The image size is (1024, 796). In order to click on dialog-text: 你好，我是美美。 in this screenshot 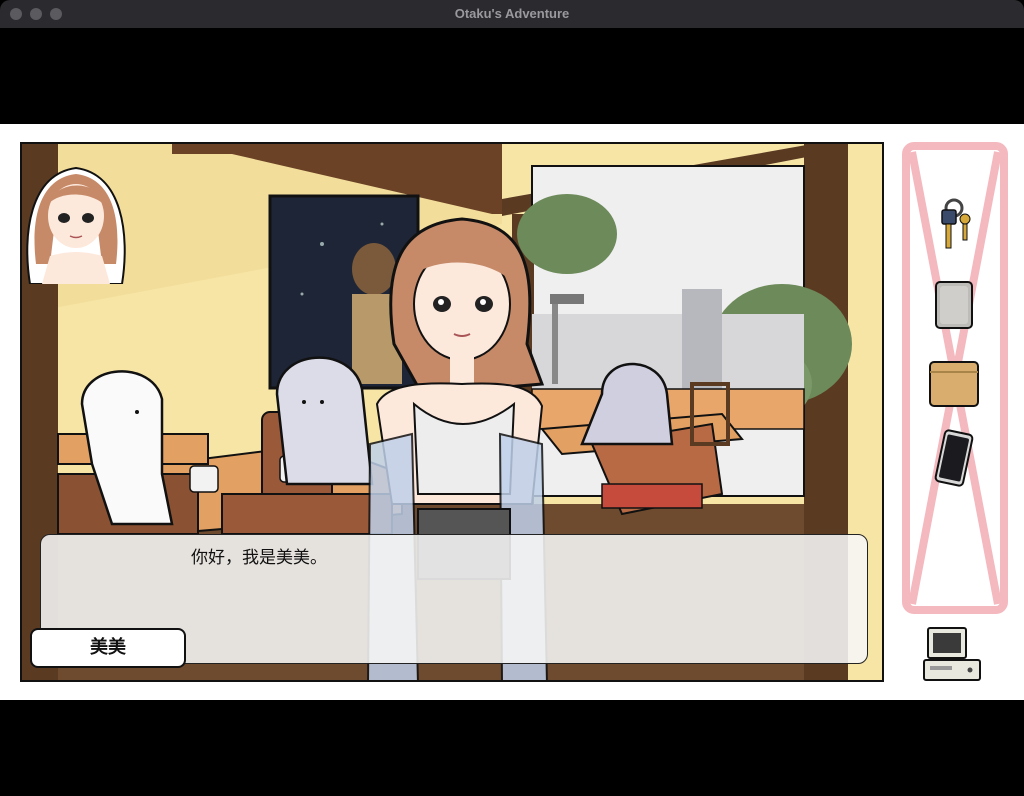, I will do `click(259, 558)`.